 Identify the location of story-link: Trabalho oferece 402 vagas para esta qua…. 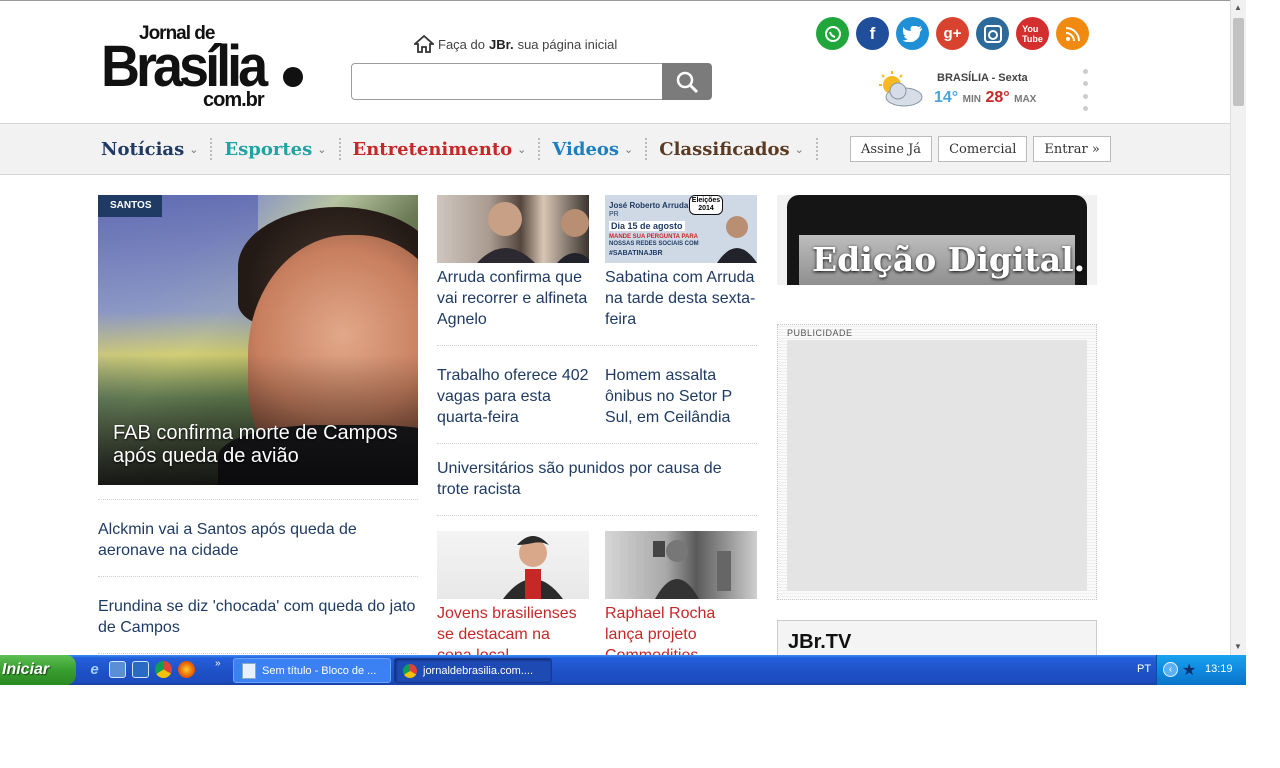
(513, 396).